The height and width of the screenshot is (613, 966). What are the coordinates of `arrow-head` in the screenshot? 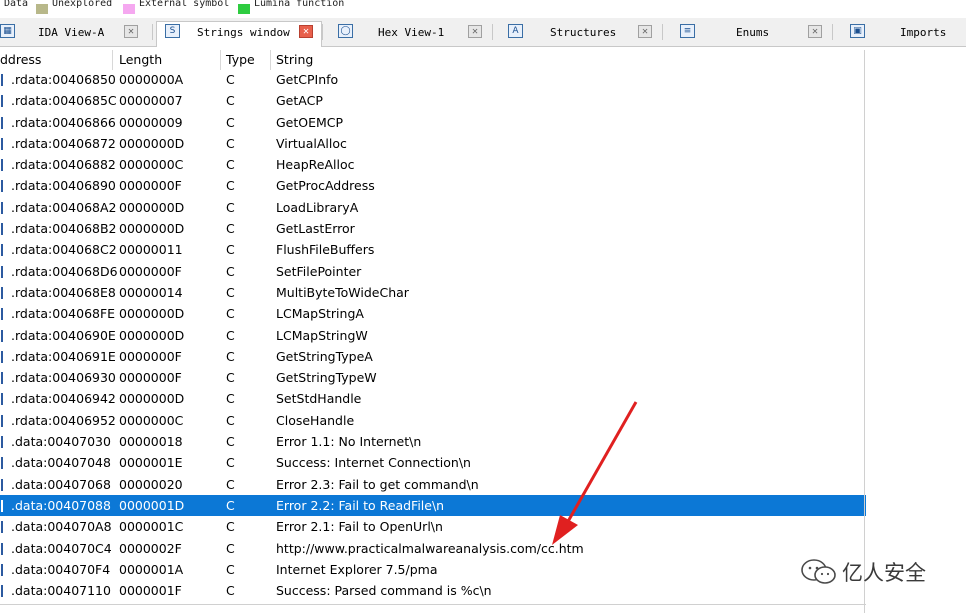 It's located at (565, 530).